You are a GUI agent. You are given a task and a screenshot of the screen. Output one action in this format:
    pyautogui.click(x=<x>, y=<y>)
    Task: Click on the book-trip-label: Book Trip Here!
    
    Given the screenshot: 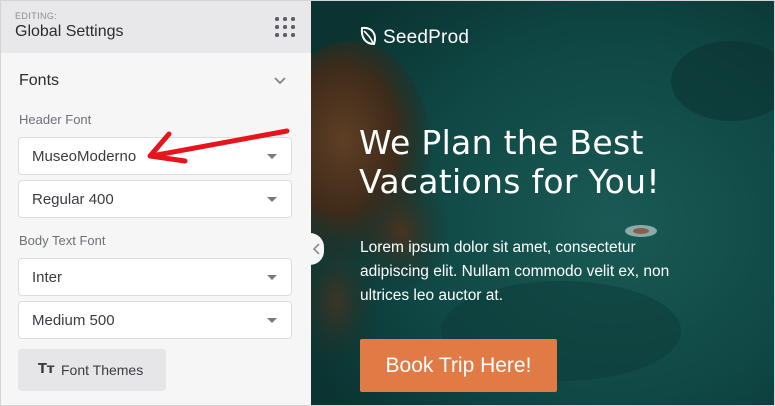 What is the action you would take?
    pyautogui.click(x=458, y=365)
    